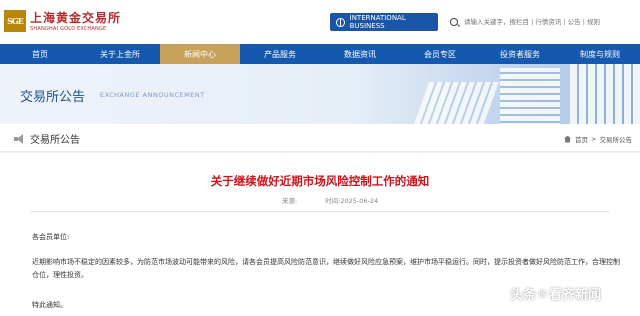  I want to click on nav-item-about: 关于上金所, so click(120, 54).